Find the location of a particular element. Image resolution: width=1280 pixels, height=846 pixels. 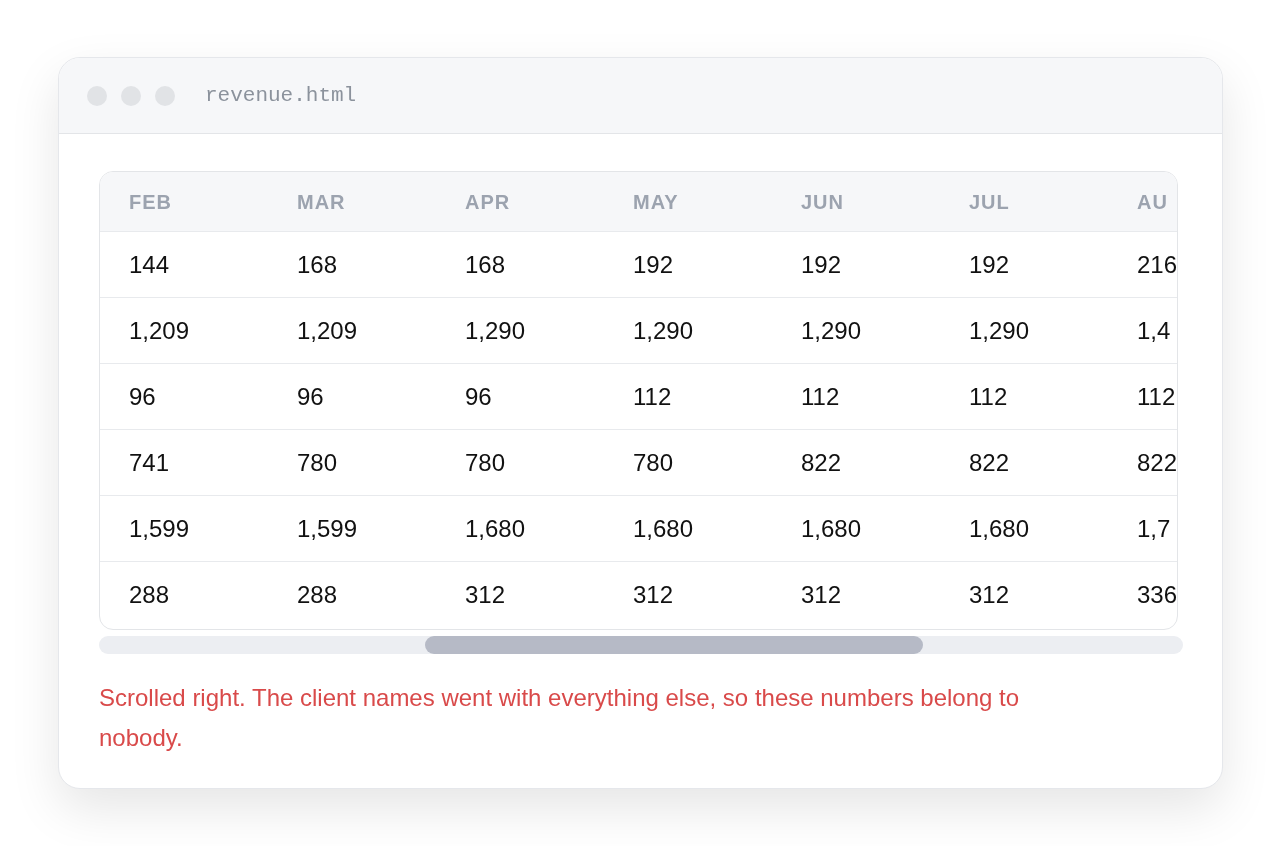

horizontal-scrollbar is located at coordinates (641, 645).